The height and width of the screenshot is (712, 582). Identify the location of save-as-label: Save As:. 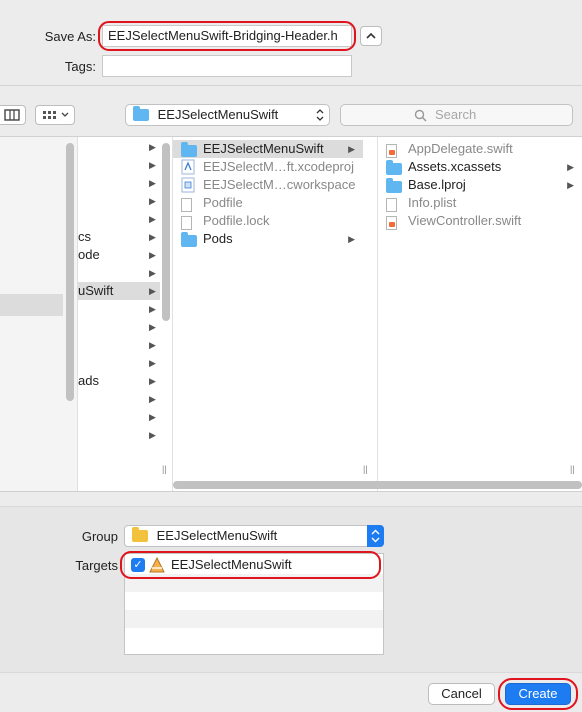
(70, 36).